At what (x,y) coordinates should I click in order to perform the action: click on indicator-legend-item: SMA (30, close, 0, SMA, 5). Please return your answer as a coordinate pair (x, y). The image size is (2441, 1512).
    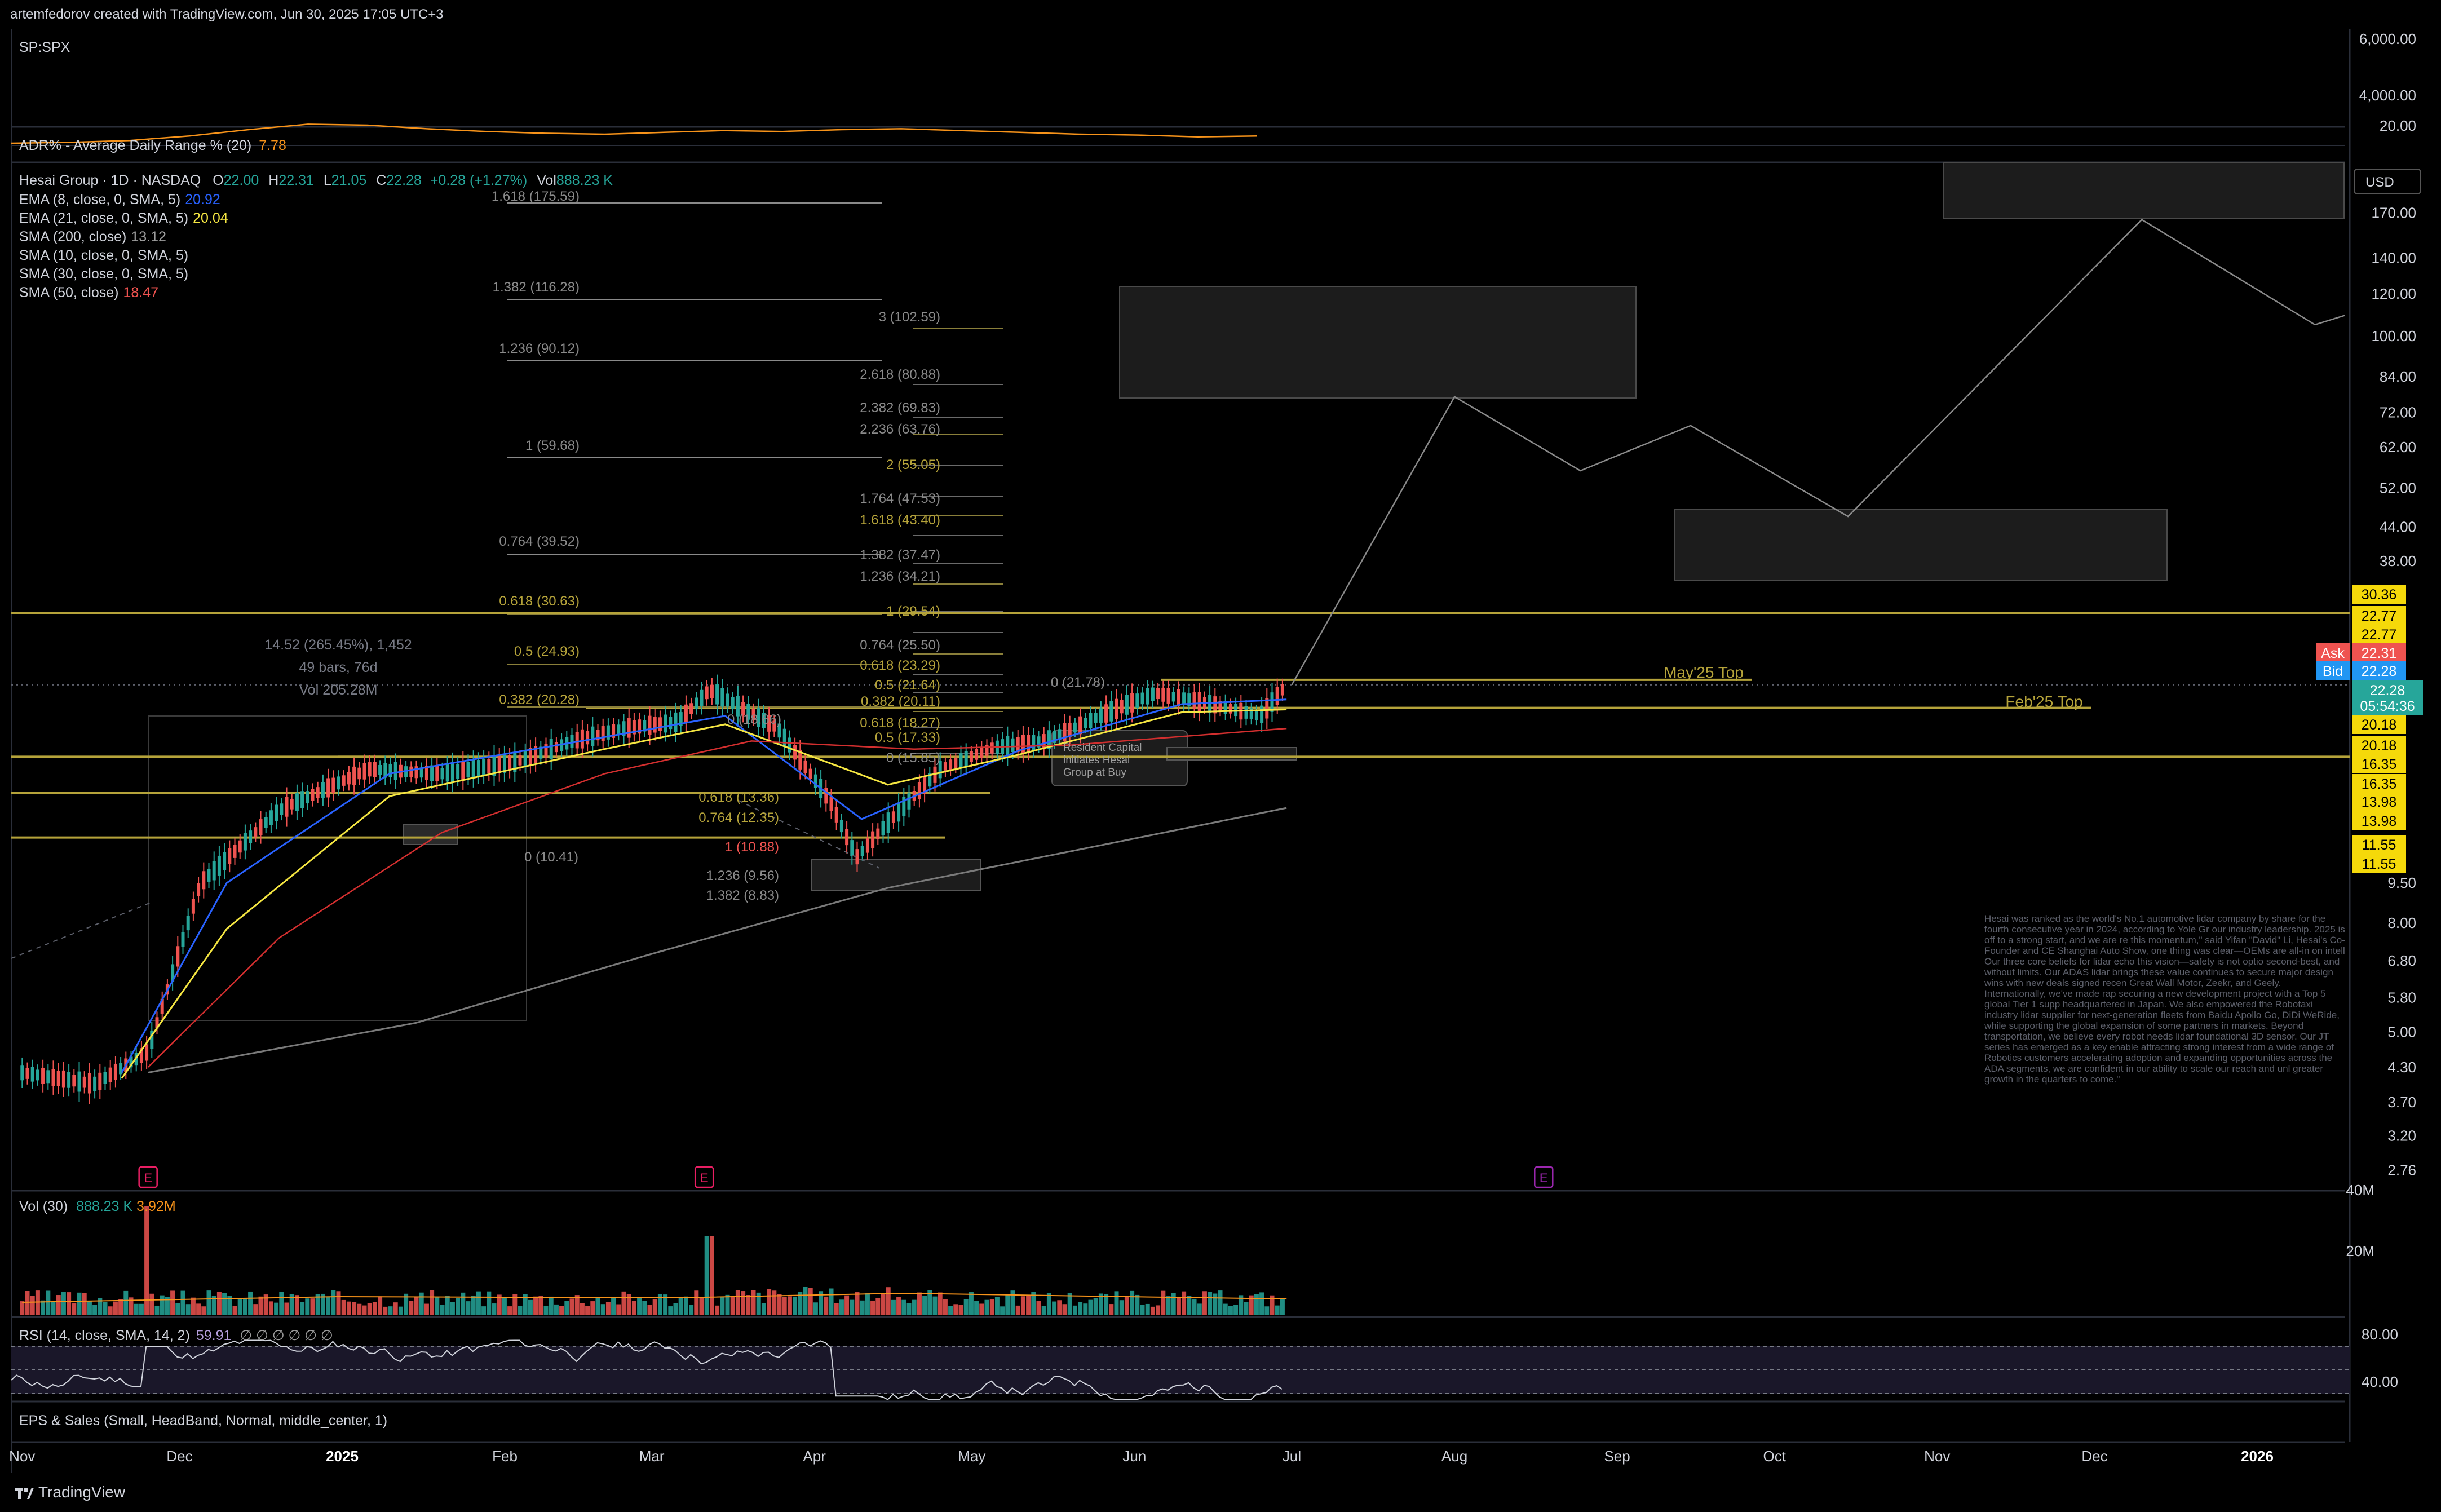
    Looking at the image, I should click on (106, 274).